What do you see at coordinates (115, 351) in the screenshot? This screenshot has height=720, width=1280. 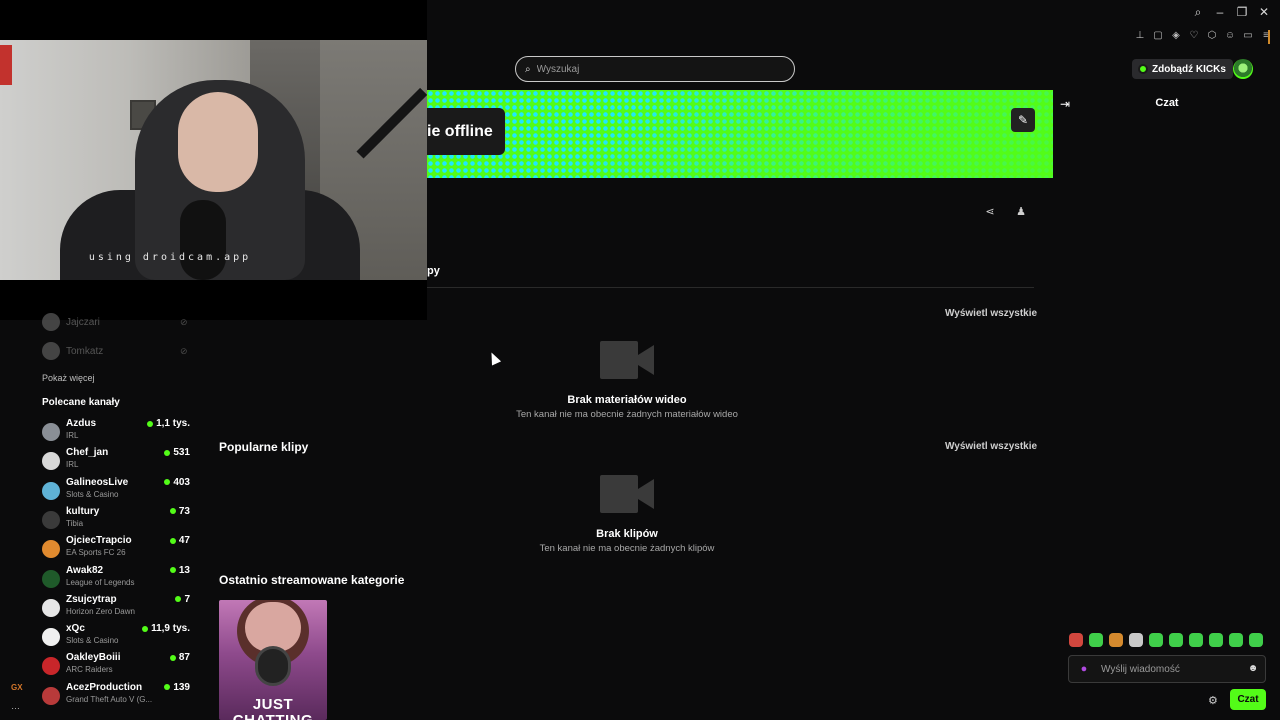 I see `followed-channel-row: Tomkatz ⊘` at bounding box center [115, 351].